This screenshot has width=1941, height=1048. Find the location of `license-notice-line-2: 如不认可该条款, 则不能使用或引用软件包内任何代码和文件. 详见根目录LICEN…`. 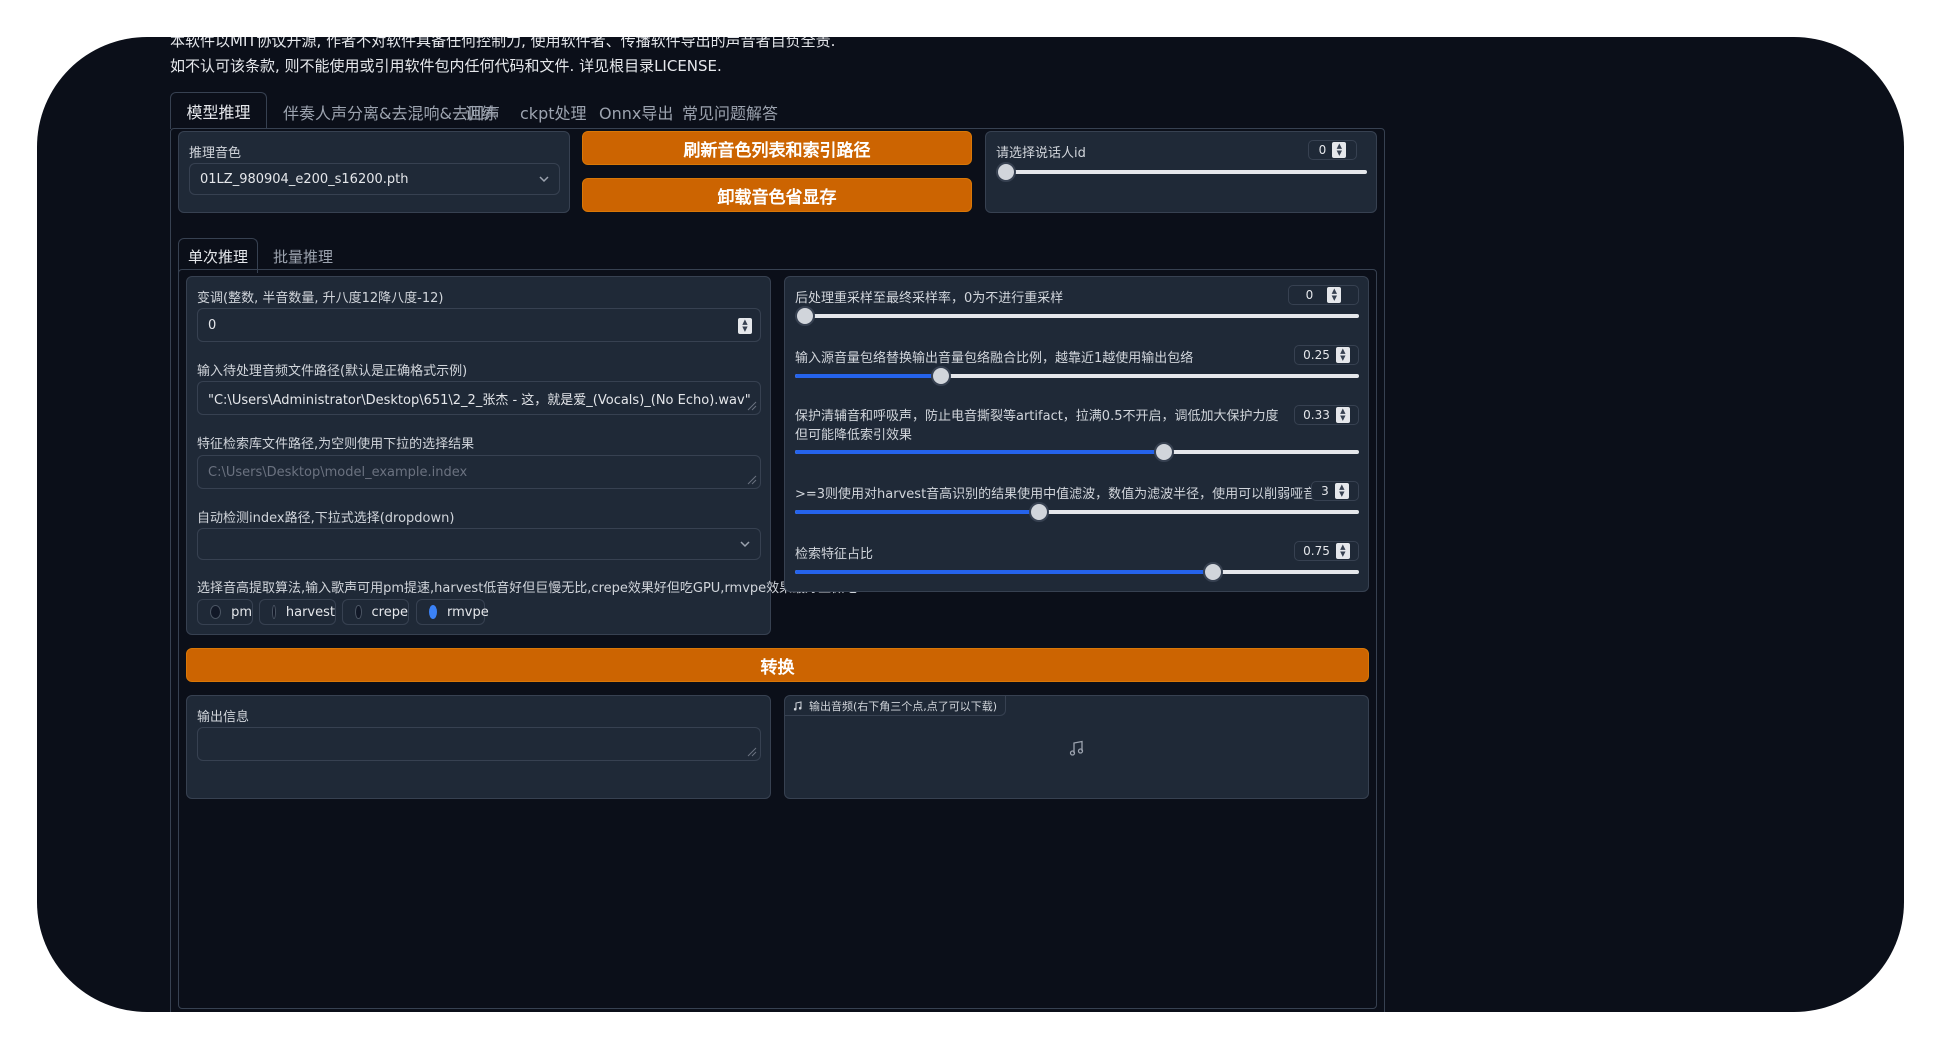

license-notice-line-2: 如不认可该条款, 则不能使用或引用软件包内任何代码和文件. 详见根目录LICEN… is located at coordinates (446, 66).